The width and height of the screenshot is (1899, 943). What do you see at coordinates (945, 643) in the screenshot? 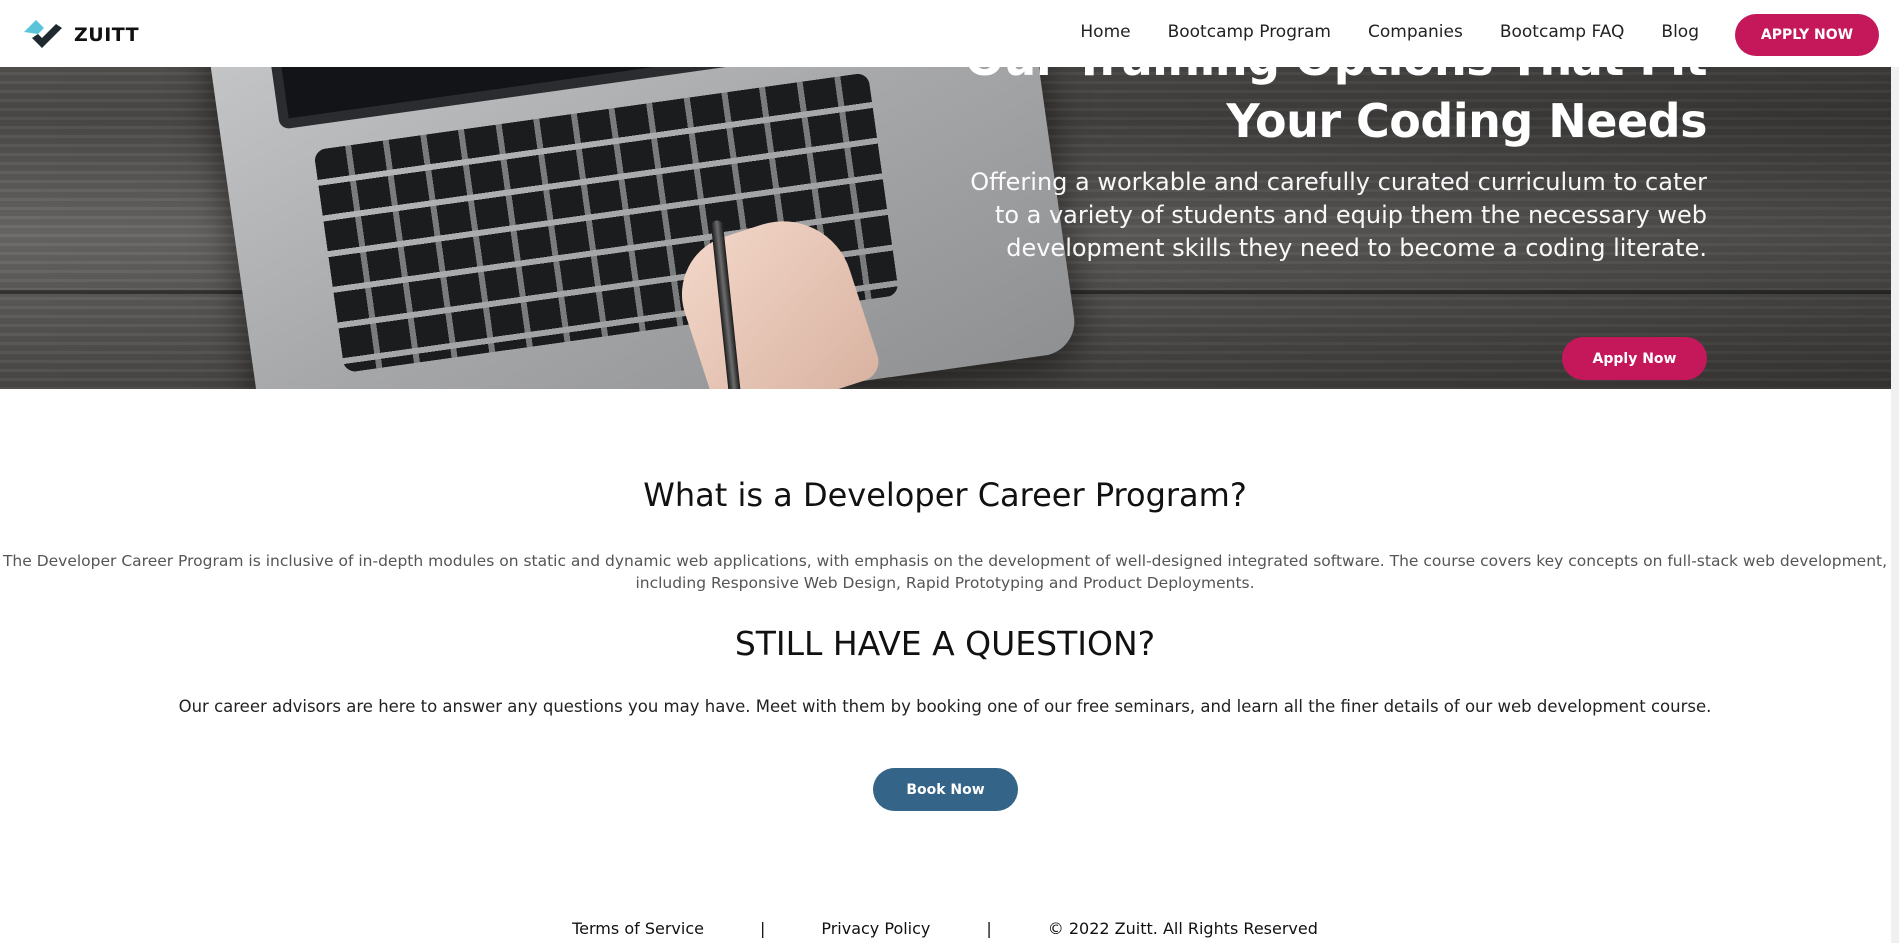
I see `question-title: STILL HAVE A QUESTION?` at bounding box center [945, 643].